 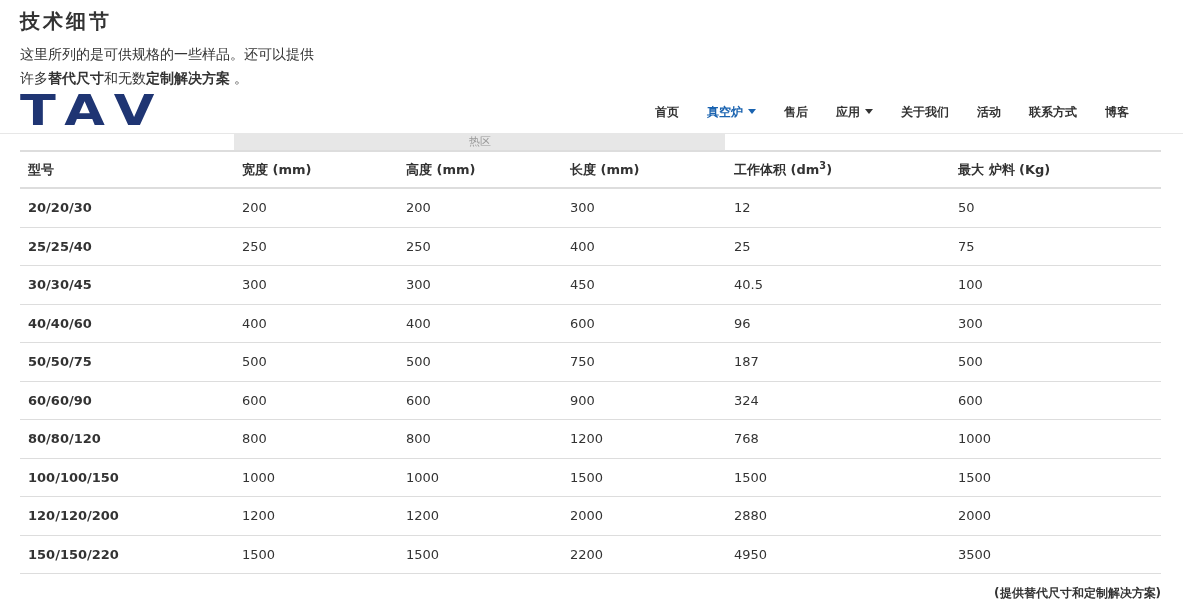 I want to click on nav-link: 博客, so click(x=1117, y=111).